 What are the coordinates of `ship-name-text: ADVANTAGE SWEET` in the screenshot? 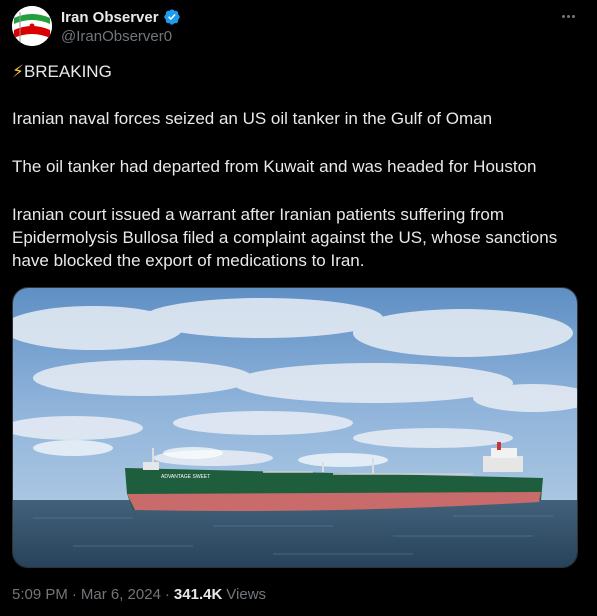 It's located at (185, 477).